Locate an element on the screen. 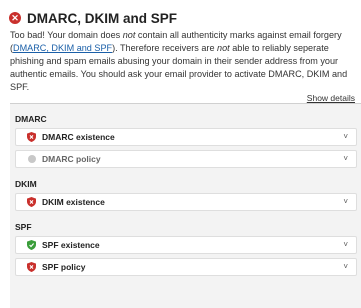  check-label: DMARC existence is located at coordinates (78, 137).